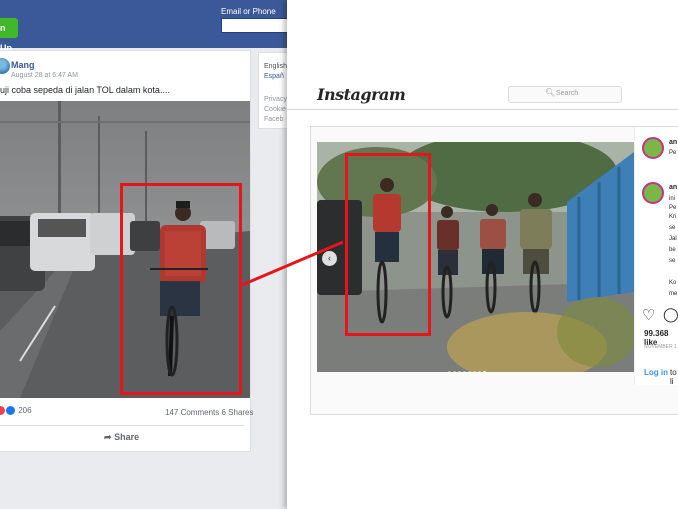 The width and height of the screenshot is (678, 509). Describe the element at coordinates (10, 411) in the screenshot. I see `like-reaction-icon` at that location.